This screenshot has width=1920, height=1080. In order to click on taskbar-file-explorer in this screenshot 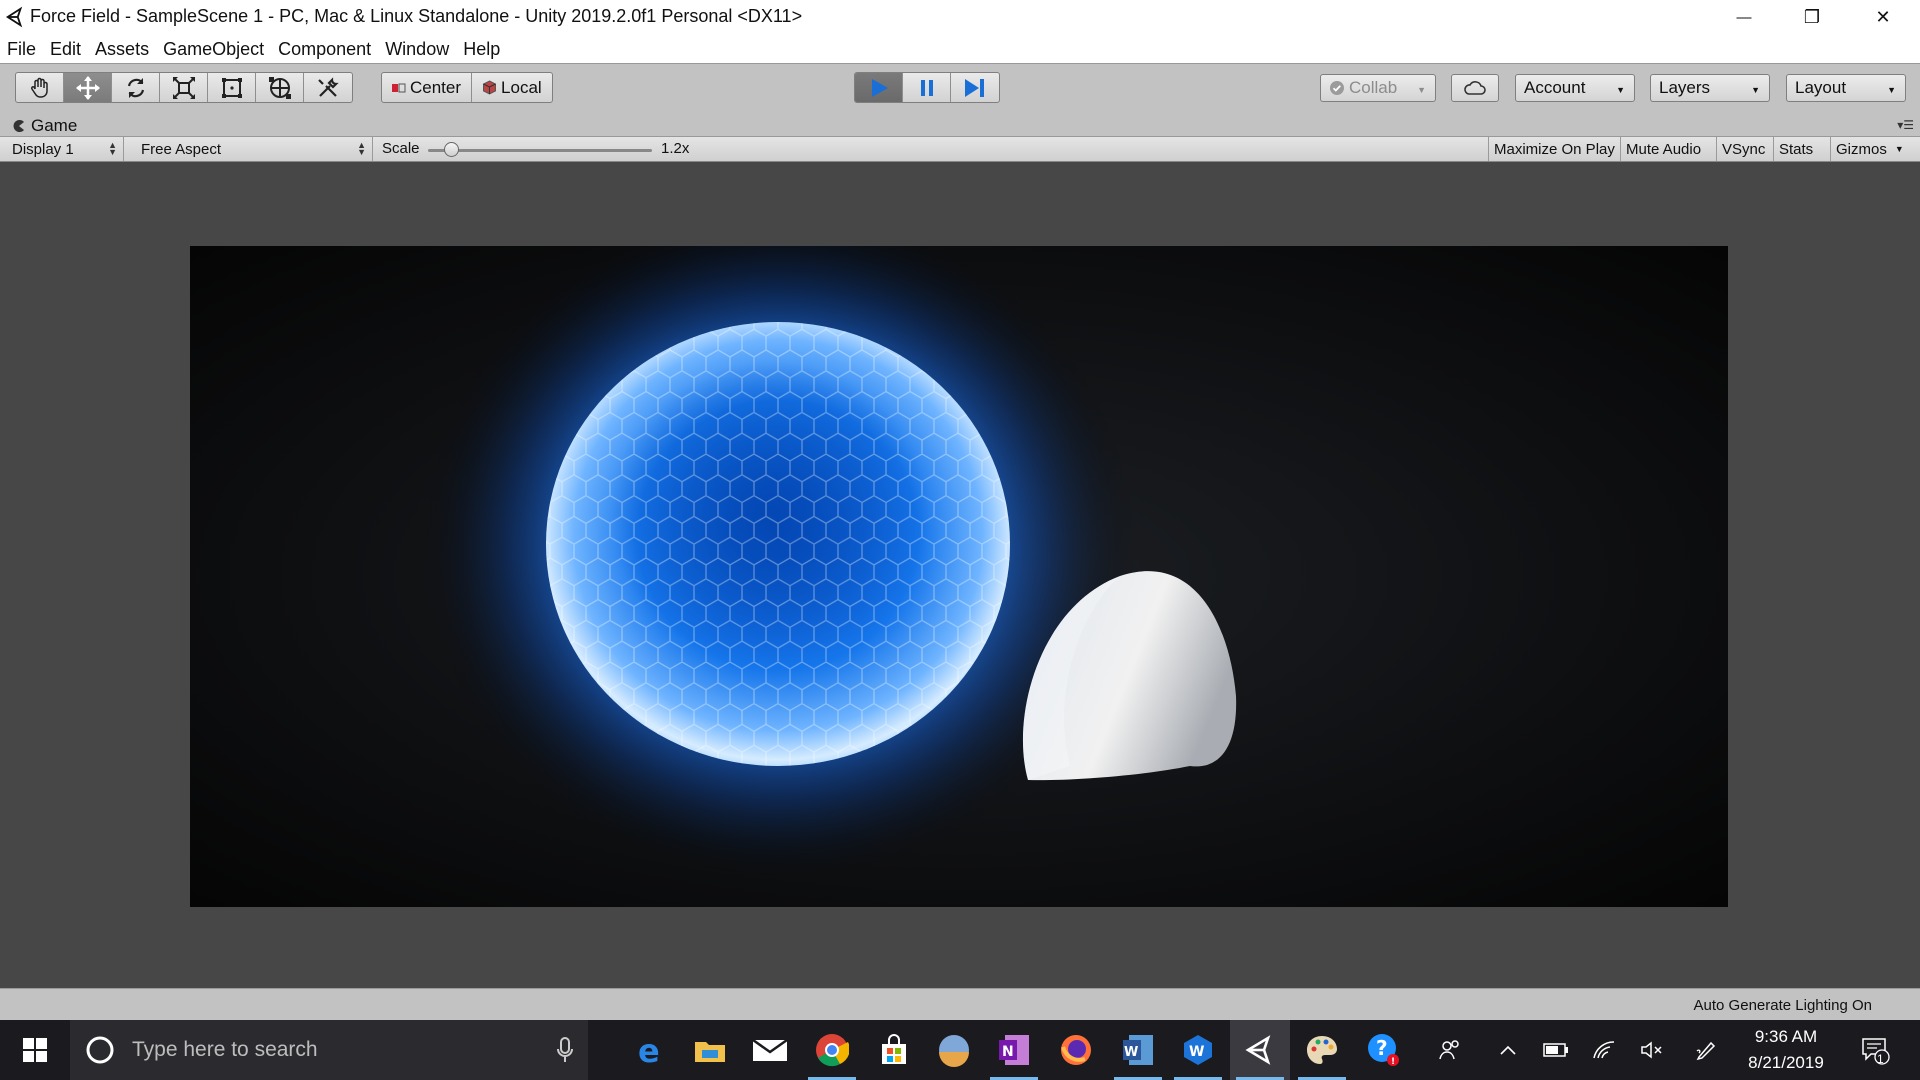, I will do `click(710, 1050)`.